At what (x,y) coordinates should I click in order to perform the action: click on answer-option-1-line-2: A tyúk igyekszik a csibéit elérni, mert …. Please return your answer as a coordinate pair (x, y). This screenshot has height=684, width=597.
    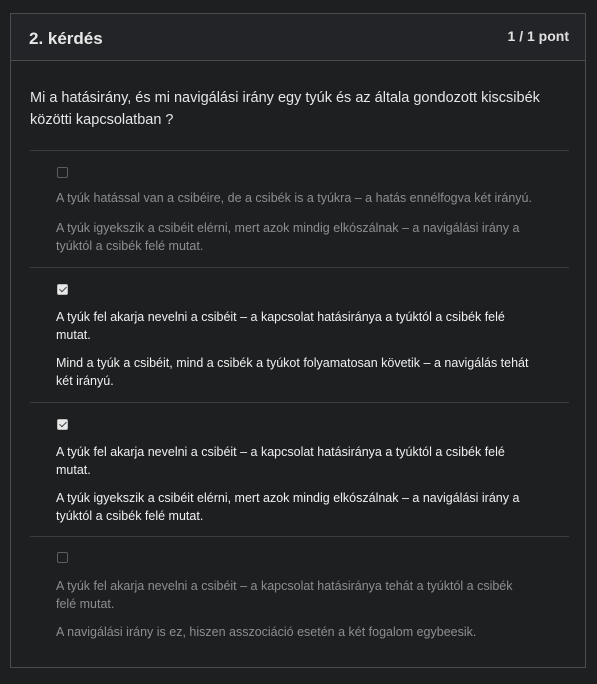
    Looking at the image, I should click on (288, 237).